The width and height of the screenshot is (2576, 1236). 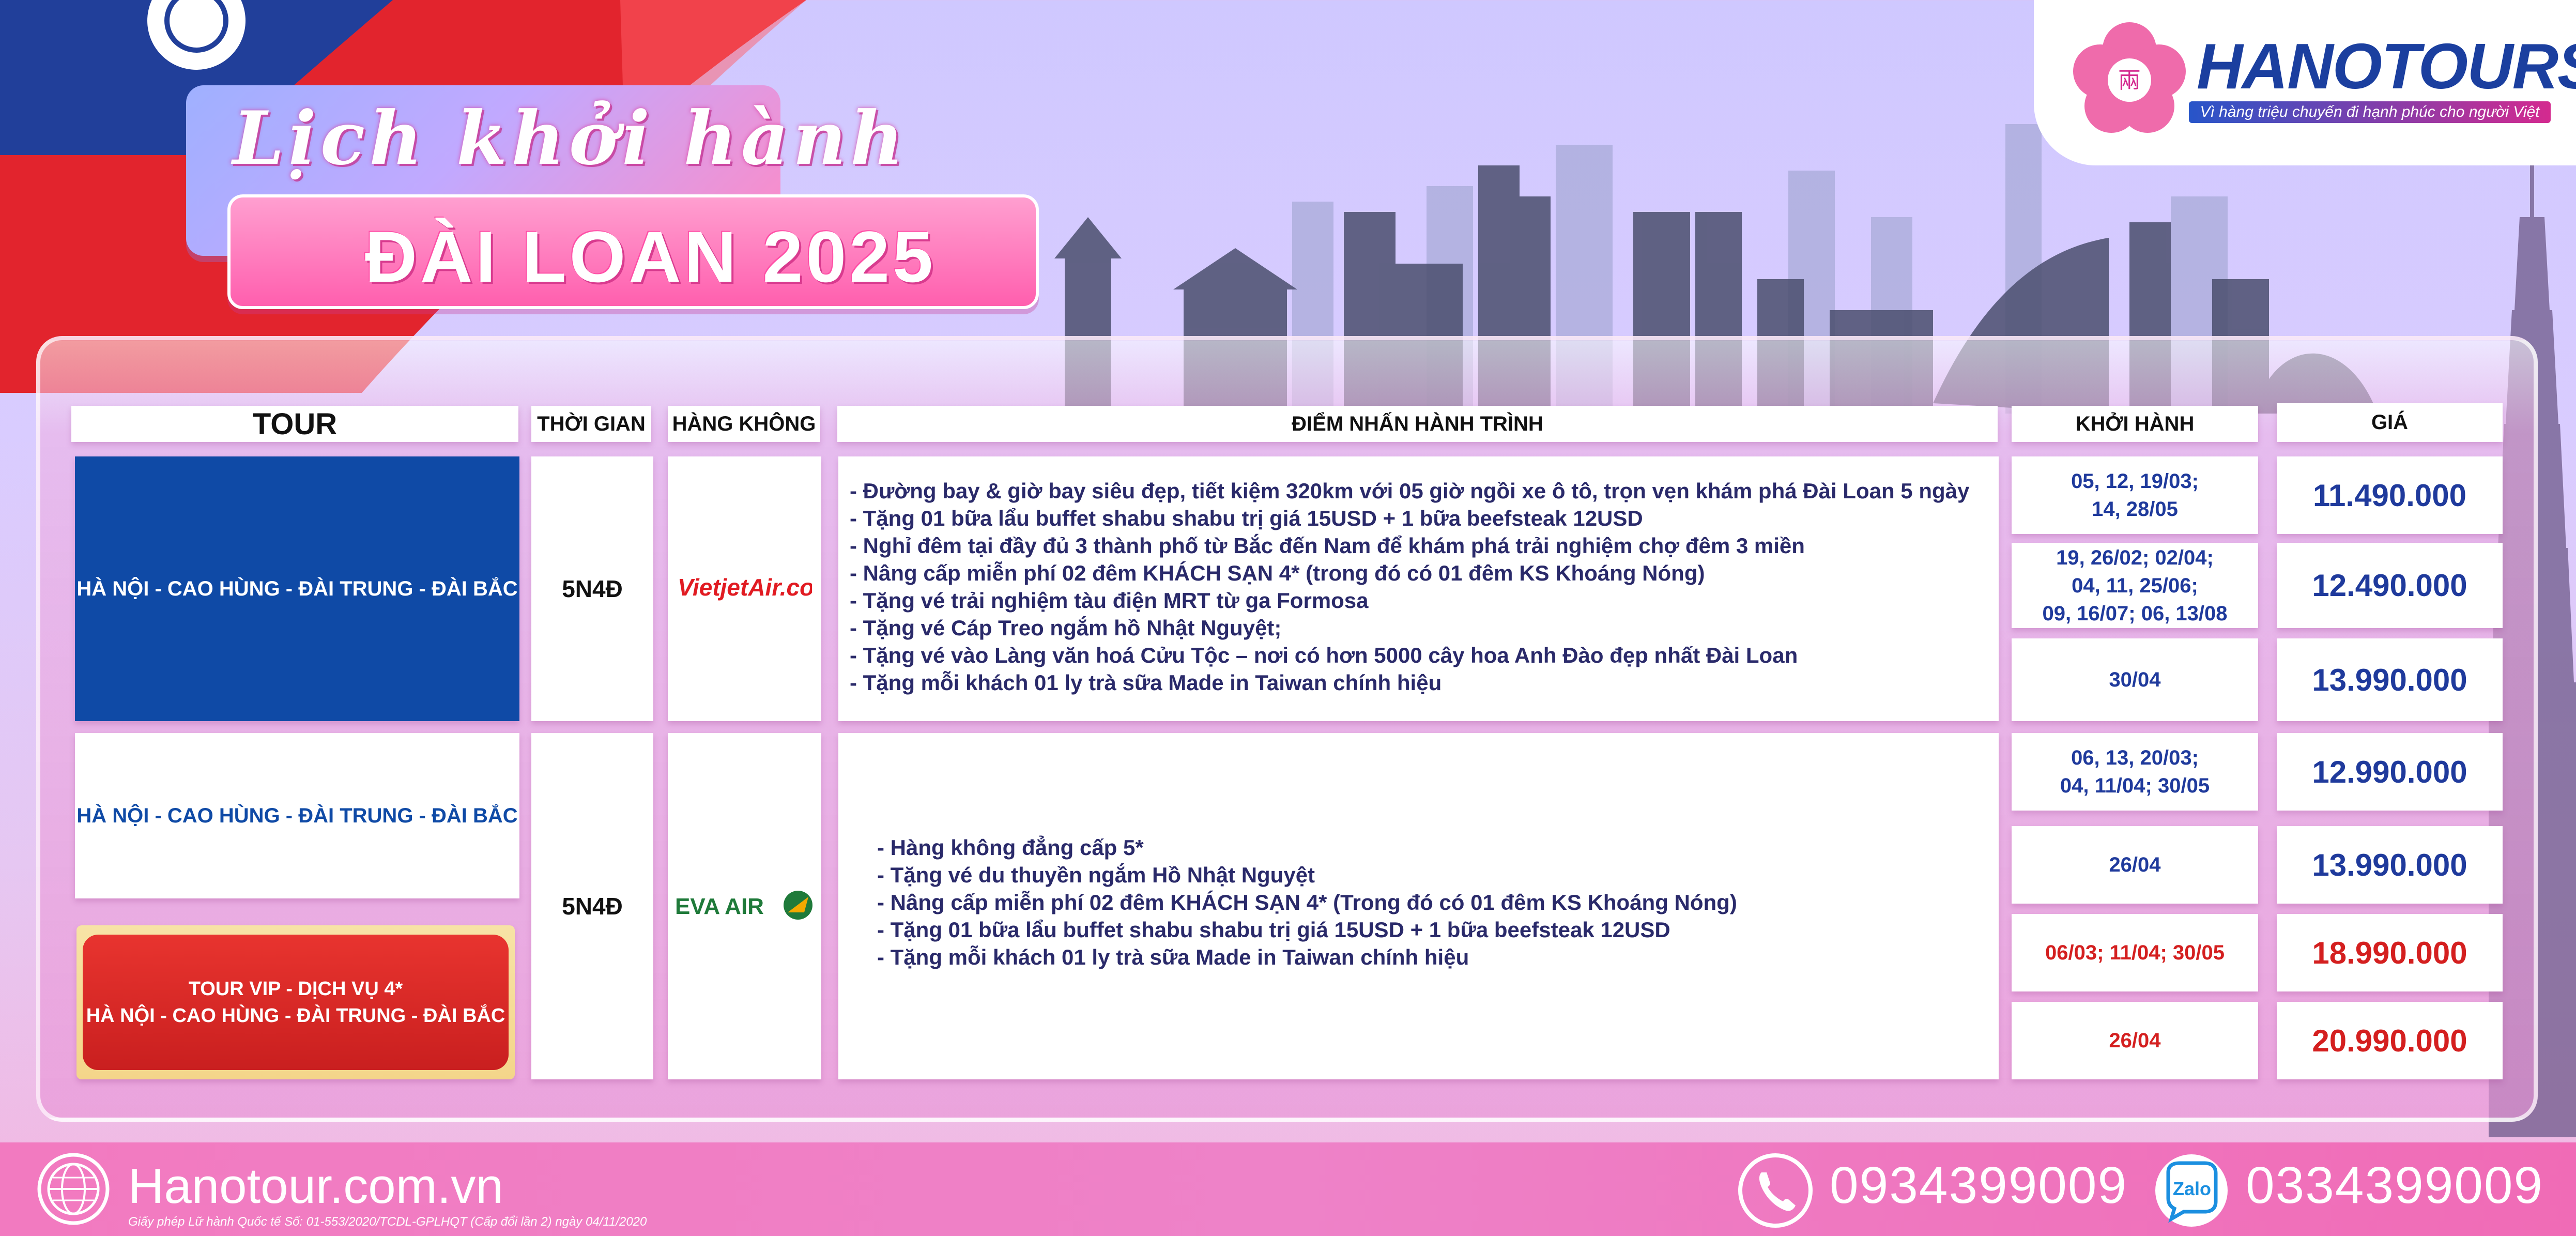 What do you see at coordinates (1011, 847) in the screenshot?
I see `highlight-item: - Hàng không đẳng cấp 5*` at bounding box center [1011, 847].